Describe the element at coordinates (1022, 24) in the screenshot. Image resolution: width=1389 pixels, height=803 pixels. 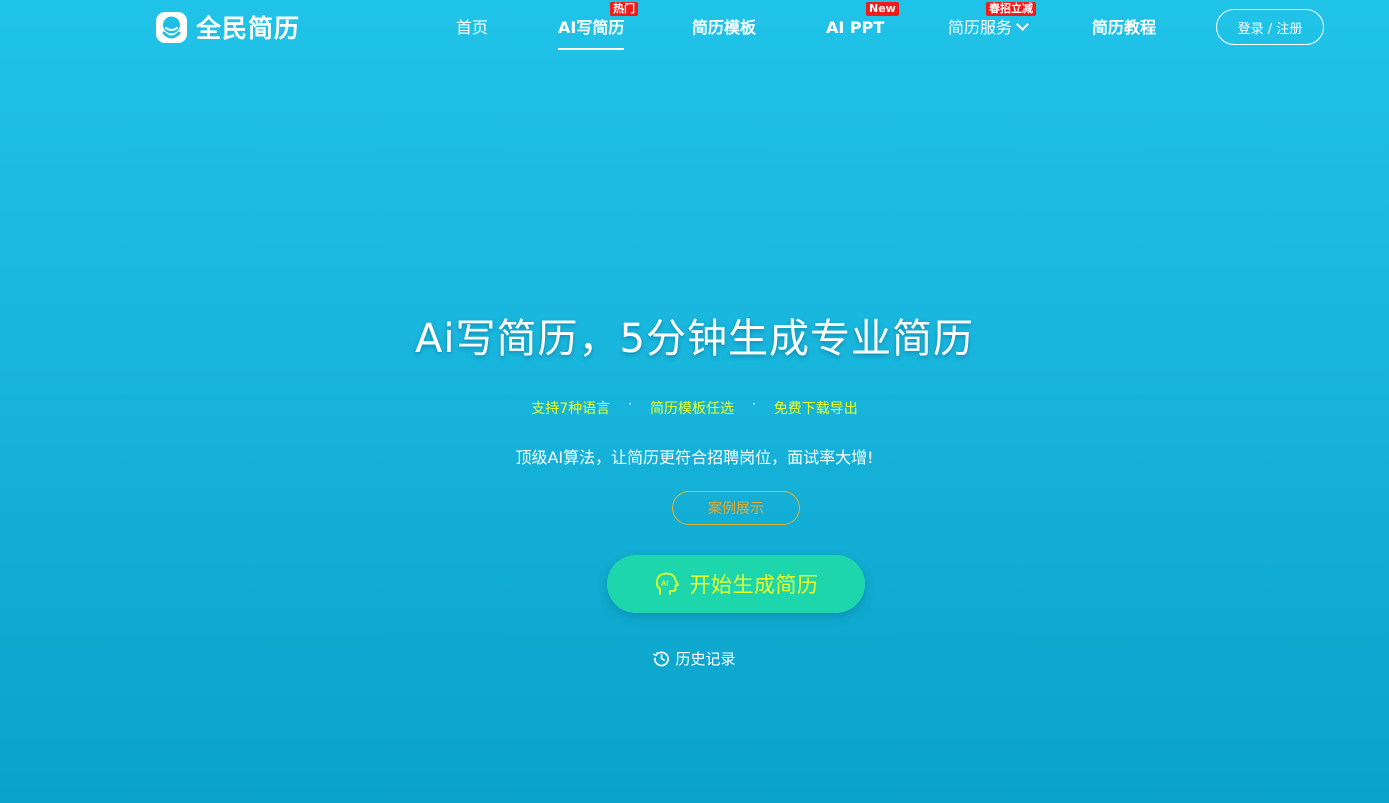
I see `chevron-down-icon` at that location.